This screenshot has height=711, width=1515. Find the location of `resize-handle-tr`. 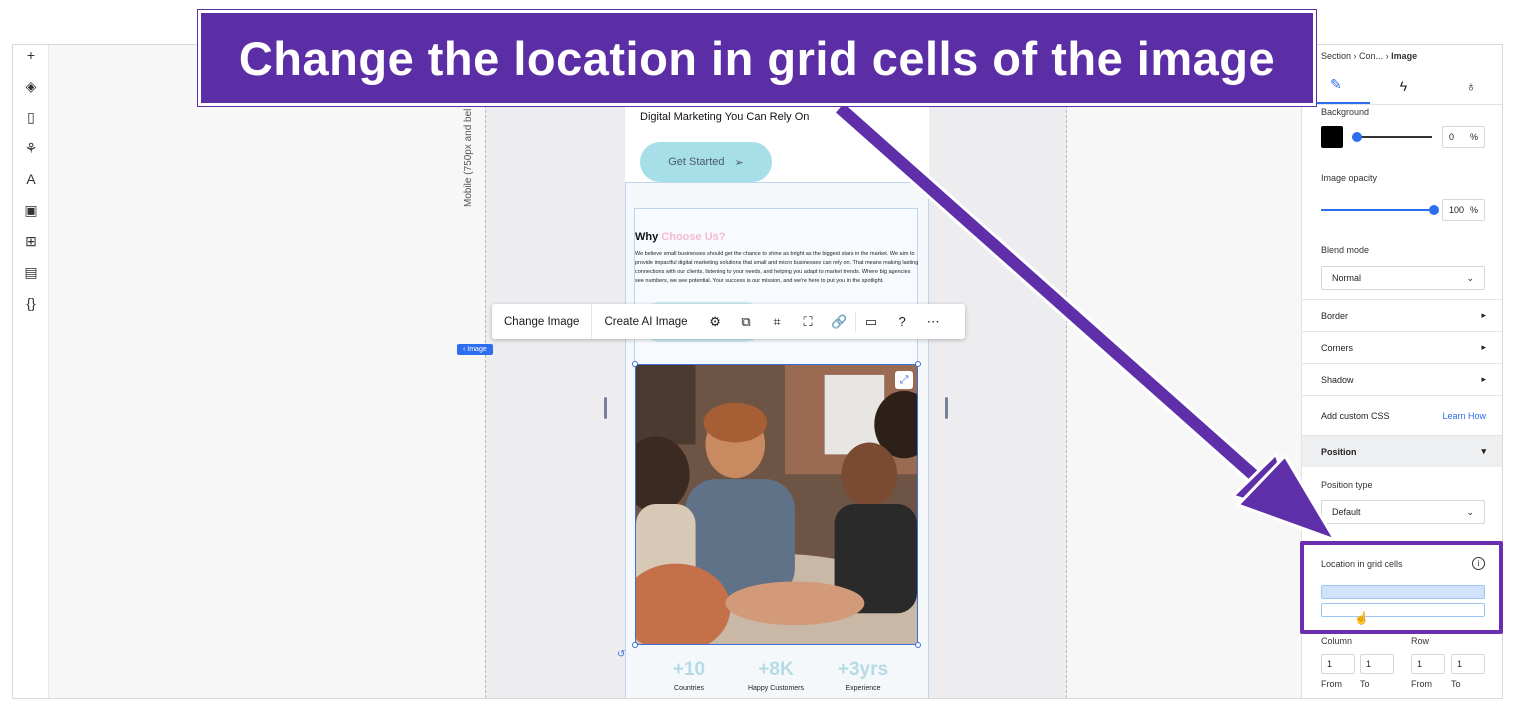

resize-handle-tr is located at coordinates (918, 364).